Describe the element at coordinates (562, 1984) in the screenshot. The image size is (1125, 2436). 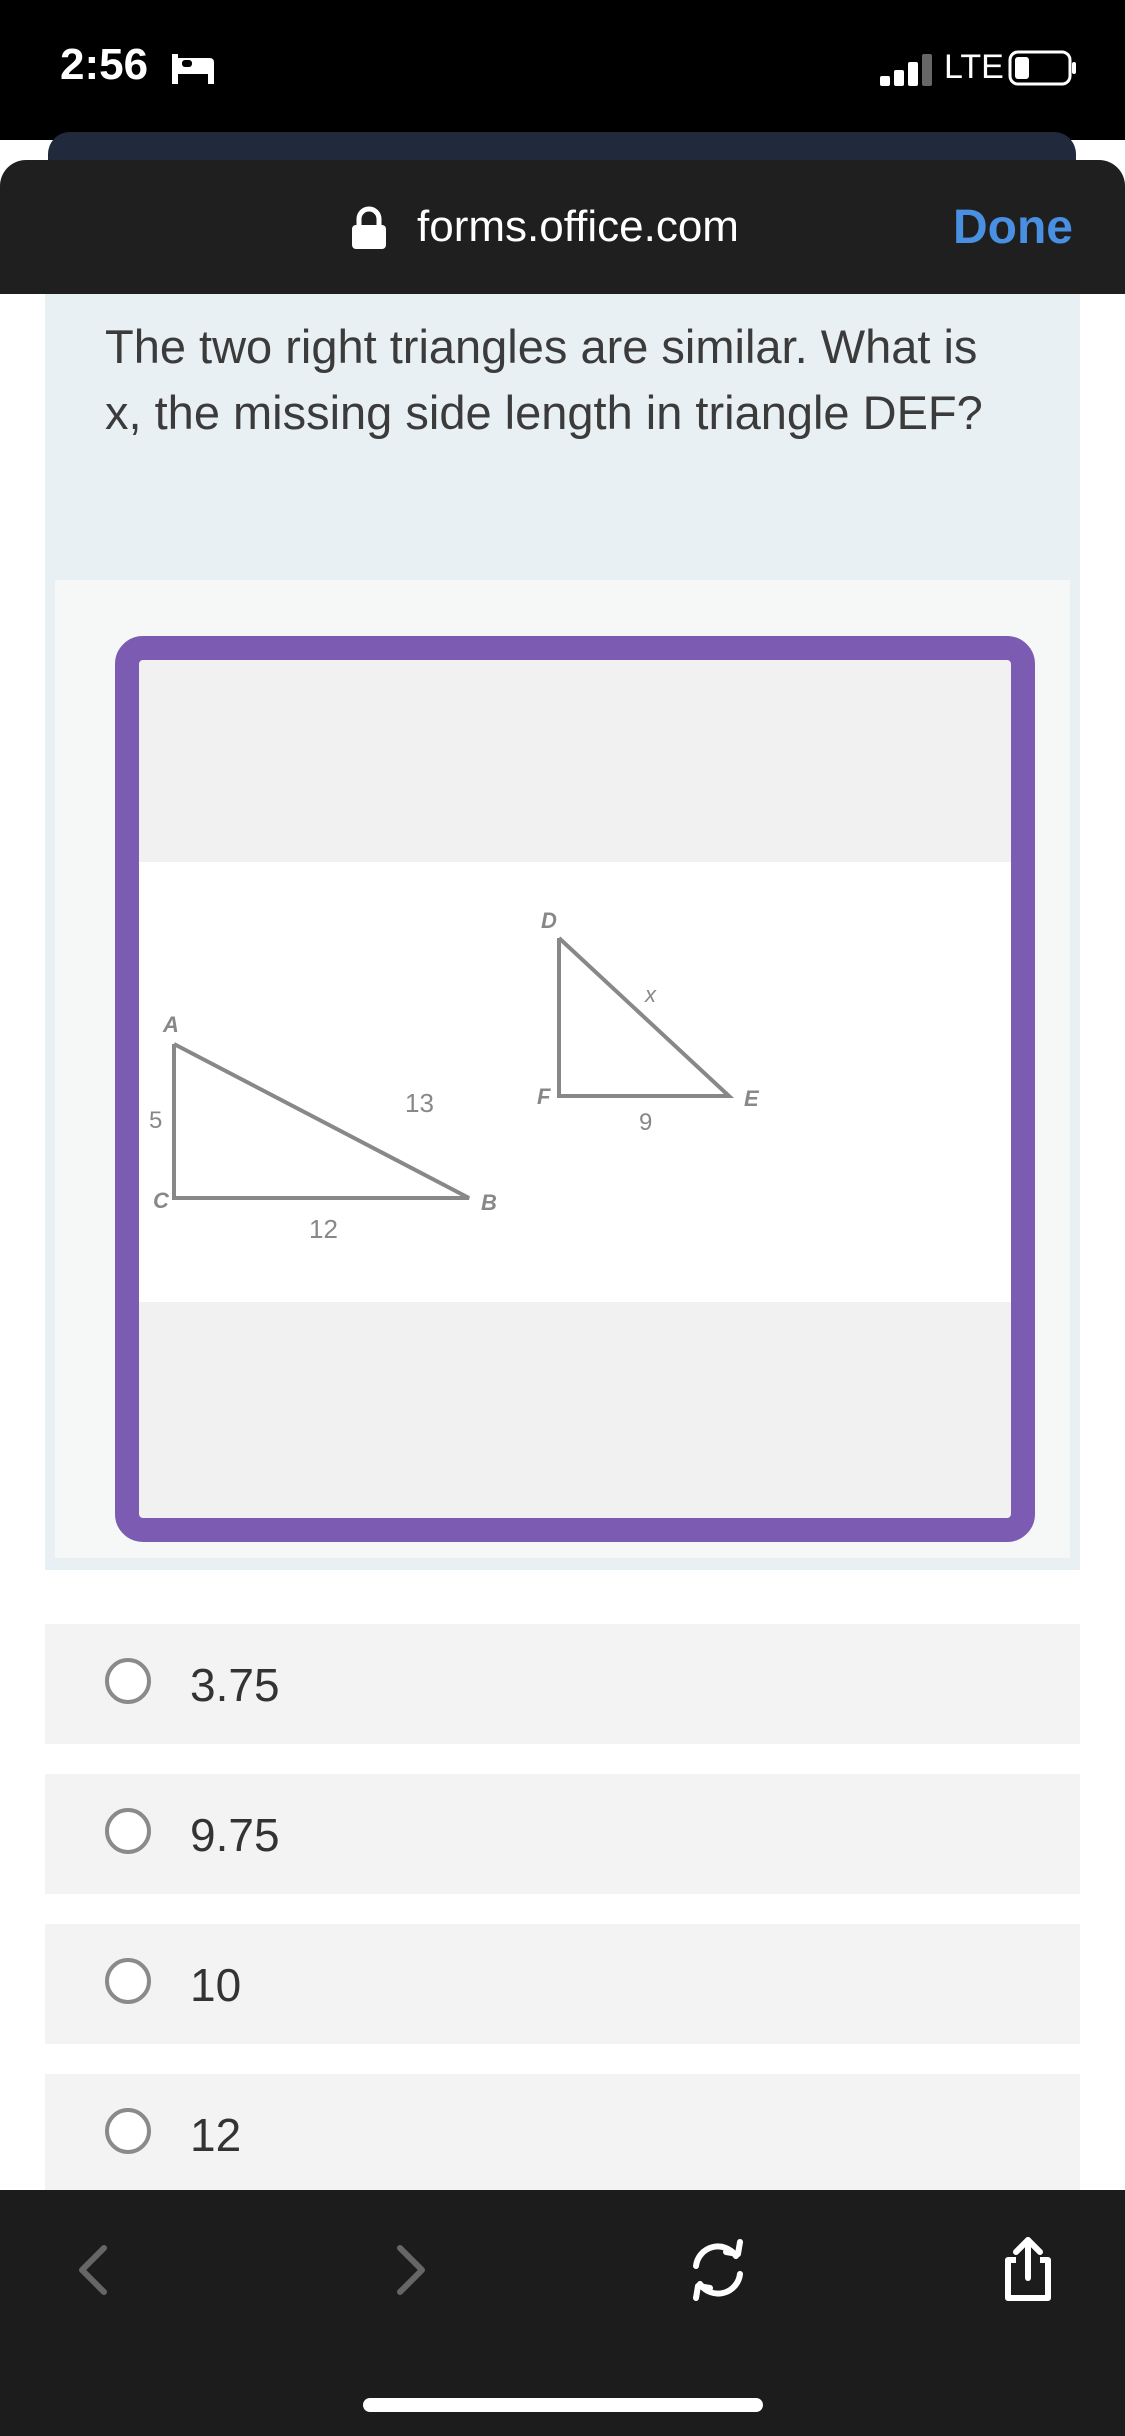
I see `option-3: 10` at that location.